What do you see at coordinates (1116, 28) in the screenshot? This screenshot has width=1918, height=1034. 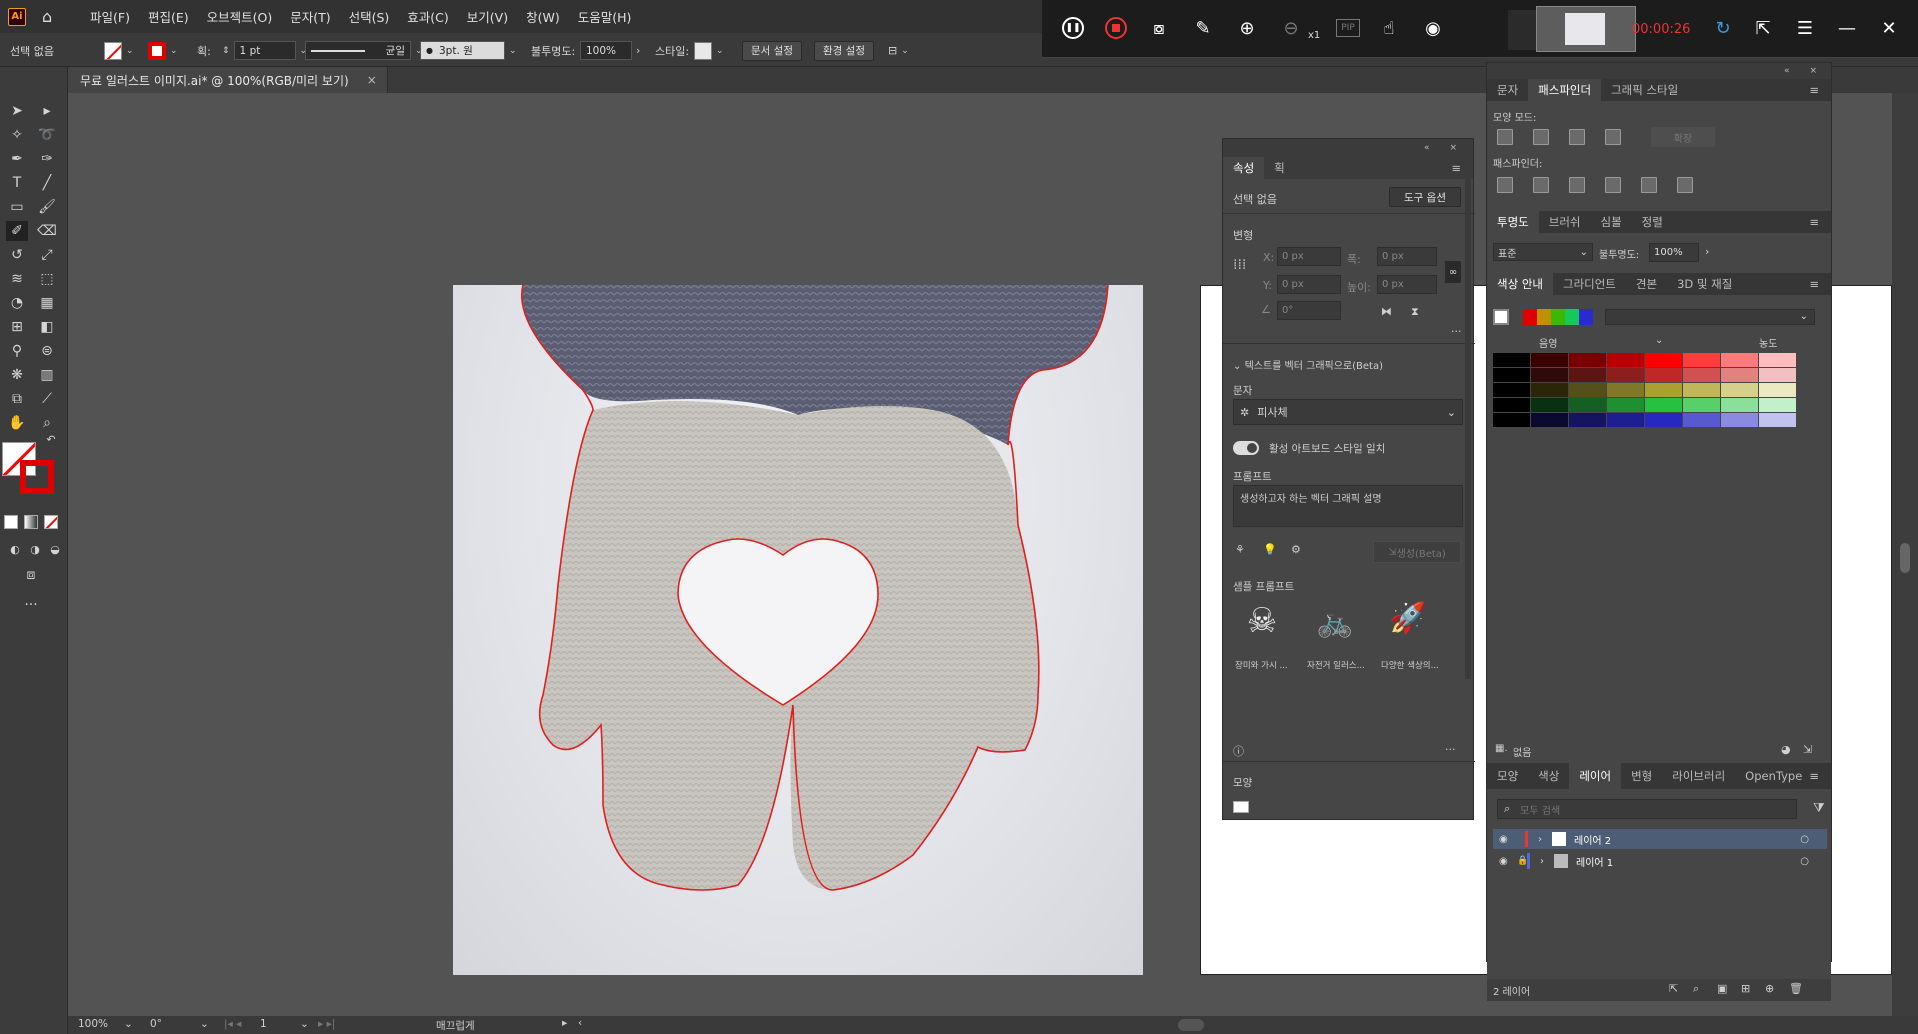 I see `stop-icon` at bounding box center [1116, 28].